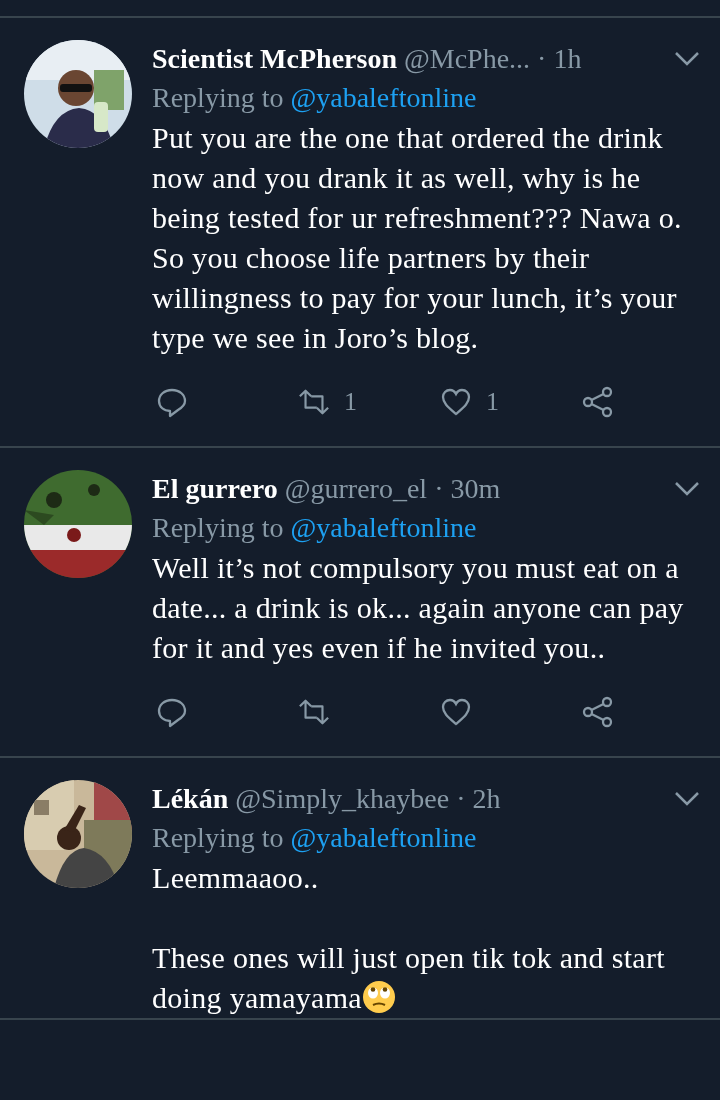  I want to click on author-handle: @gurrero_el, so click(356, 489).